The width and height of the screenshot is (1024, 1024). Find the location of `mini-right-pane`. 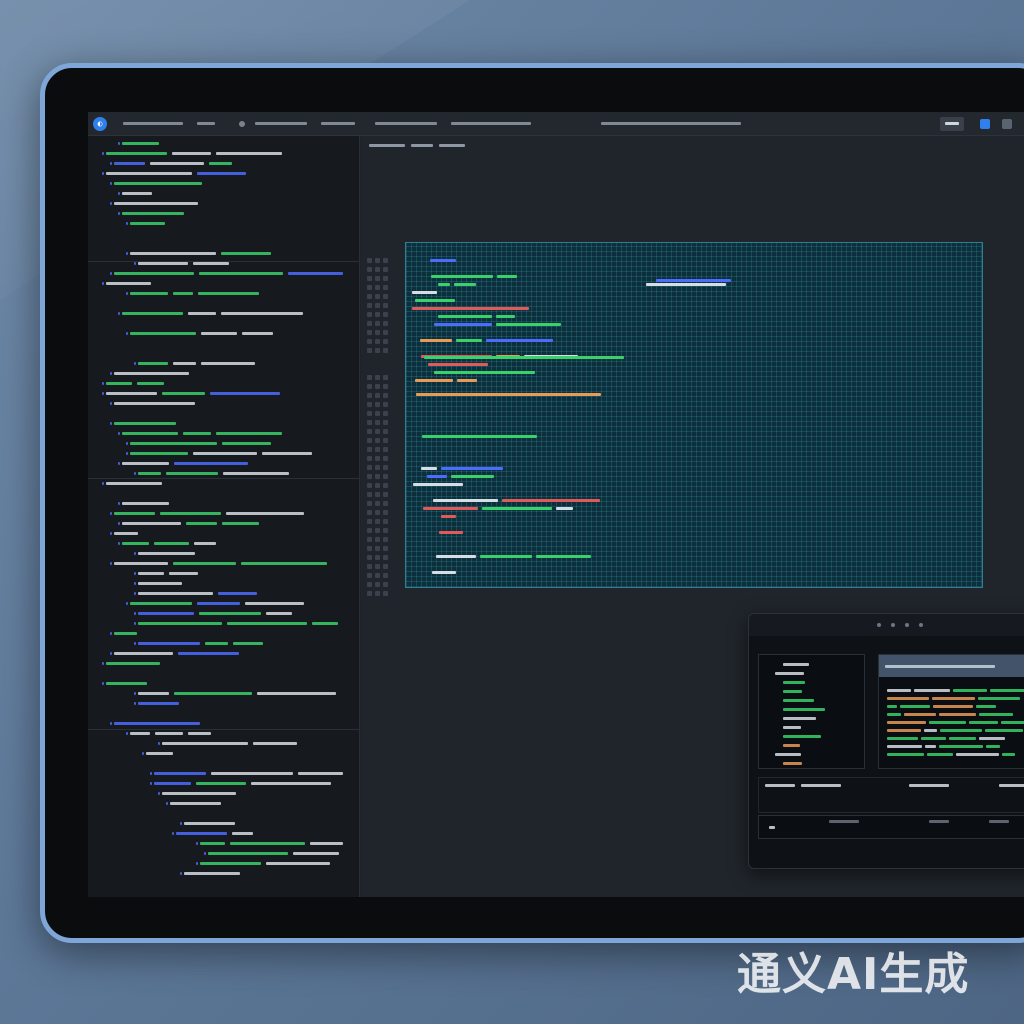

mini-right-pane is located at coordinates (951, 711).